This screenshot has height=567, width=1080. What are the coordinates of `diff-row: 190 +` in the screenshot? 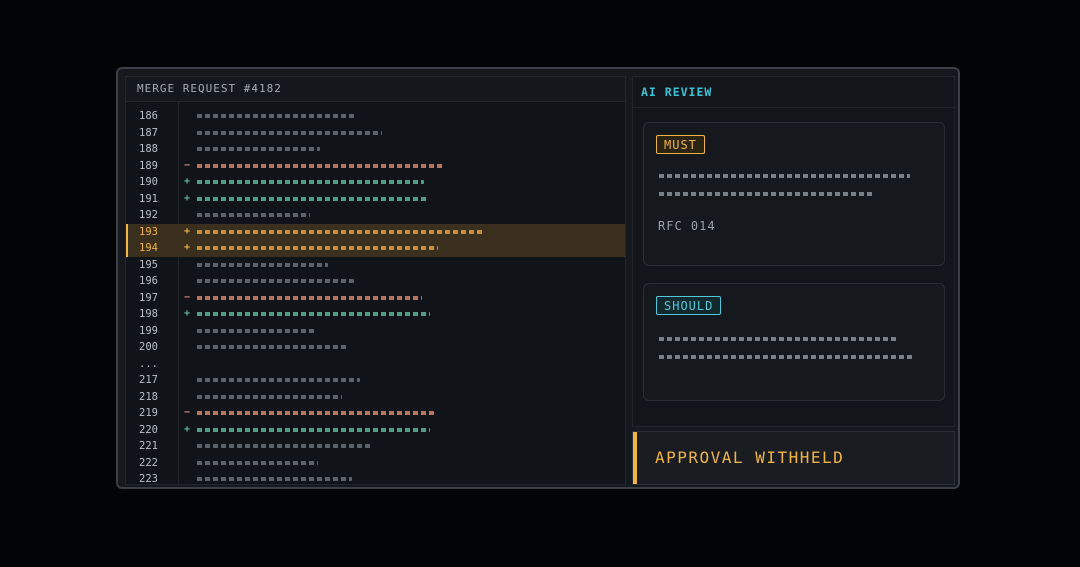 It's located at (375, 182).